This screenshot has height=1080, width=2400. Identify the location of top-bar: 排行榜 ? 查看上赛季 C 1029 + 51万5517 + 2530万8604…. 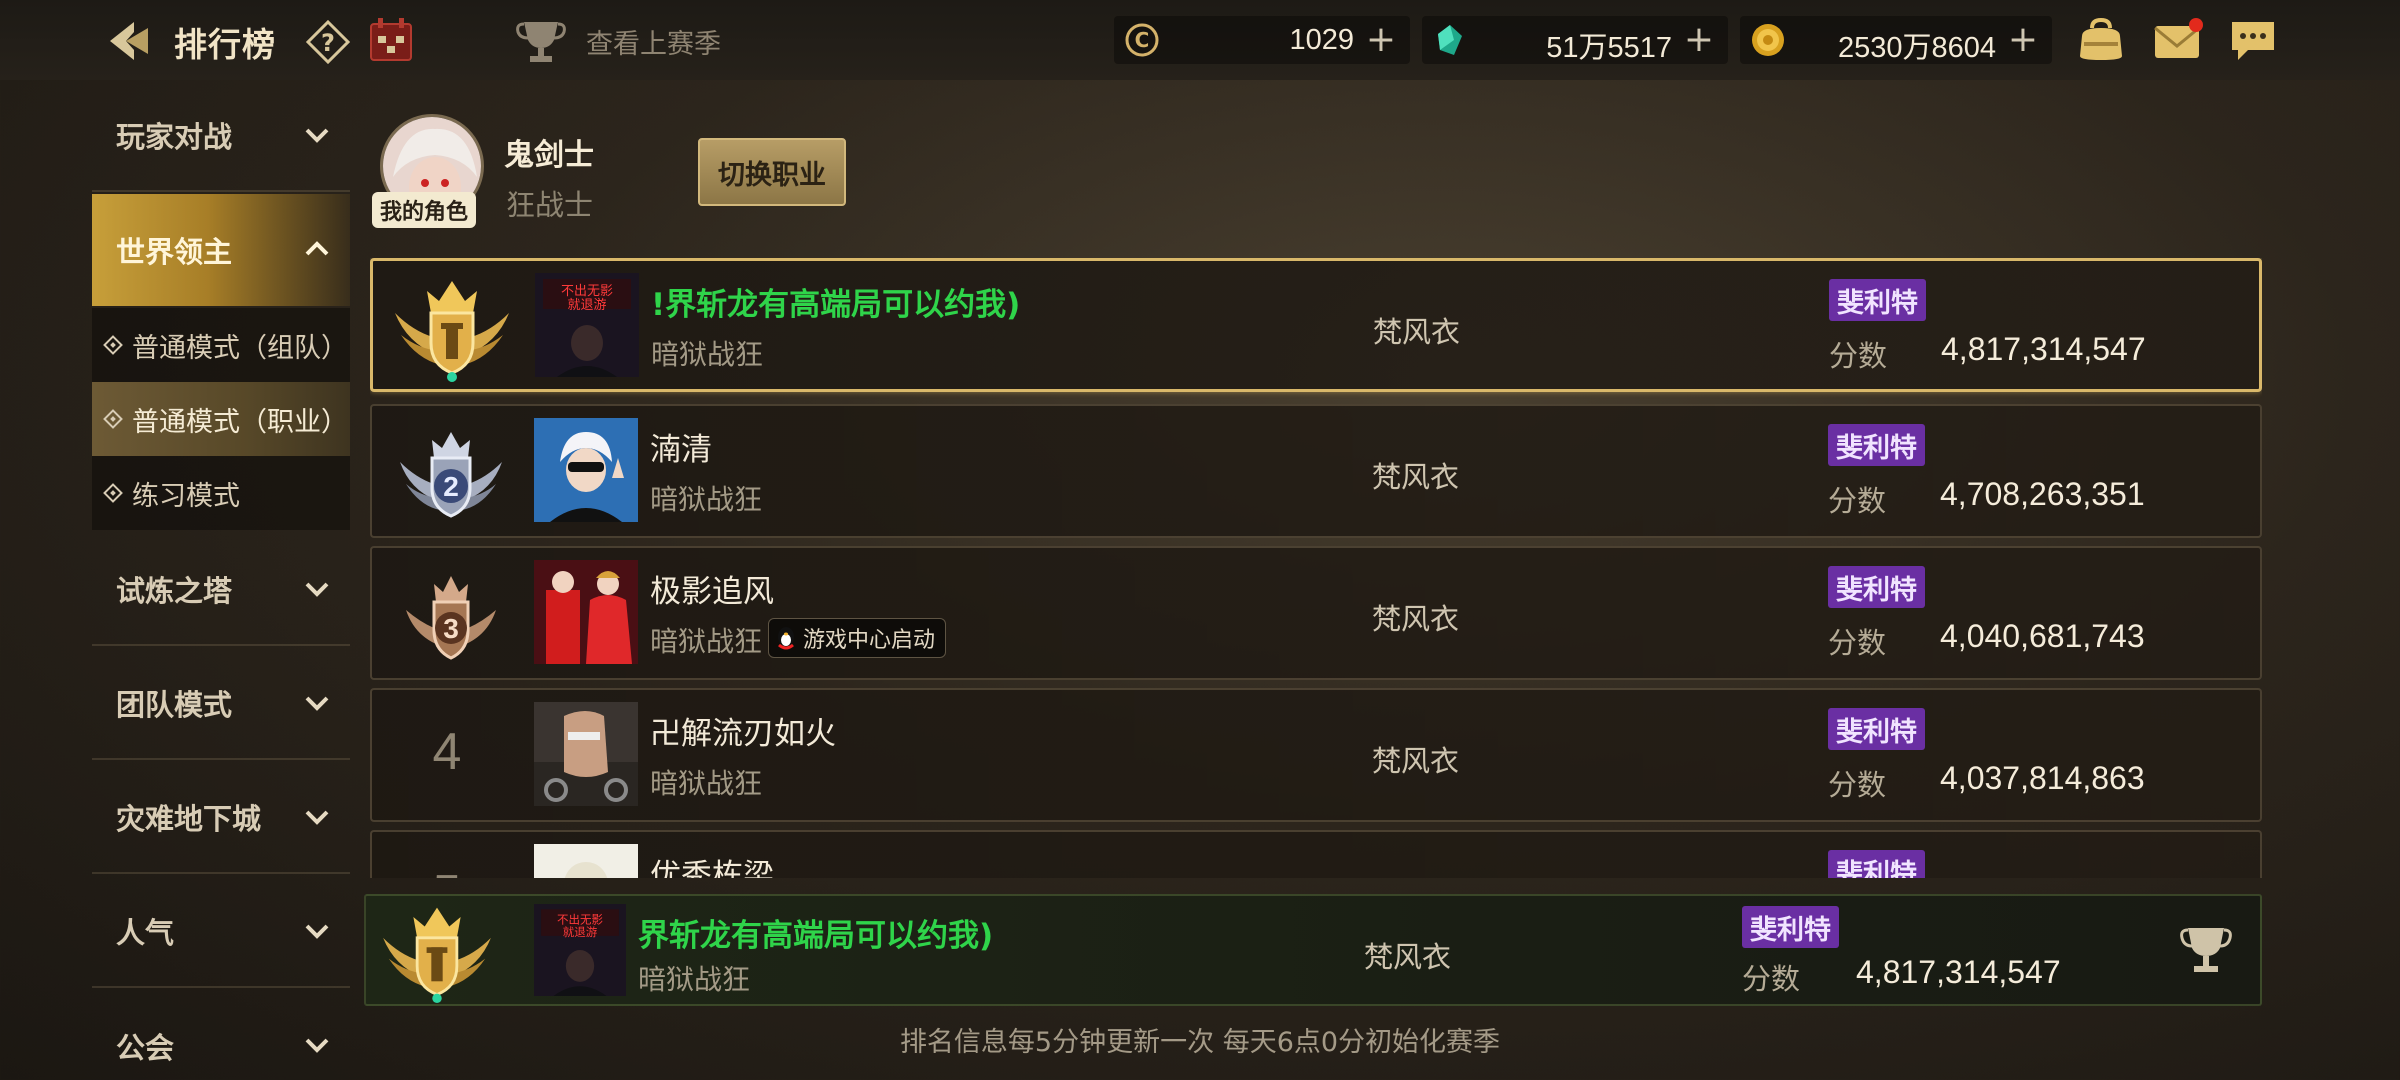
(1200, 40).